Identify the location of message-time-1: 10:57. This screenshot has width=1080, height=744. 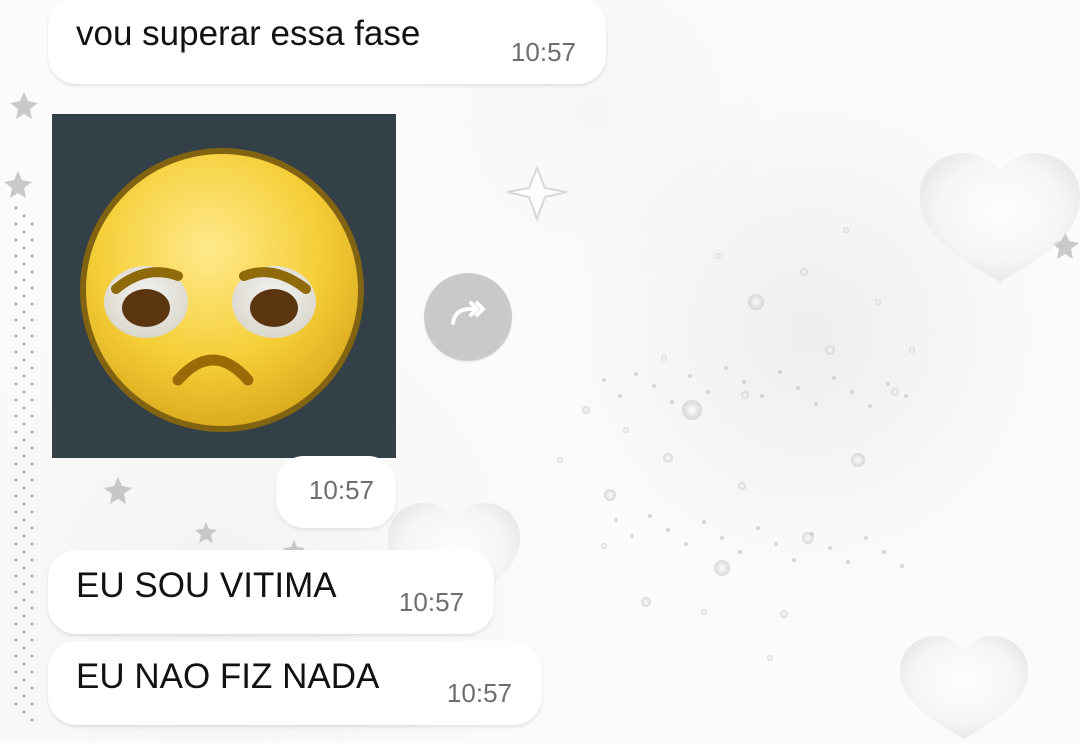
(543, 52).